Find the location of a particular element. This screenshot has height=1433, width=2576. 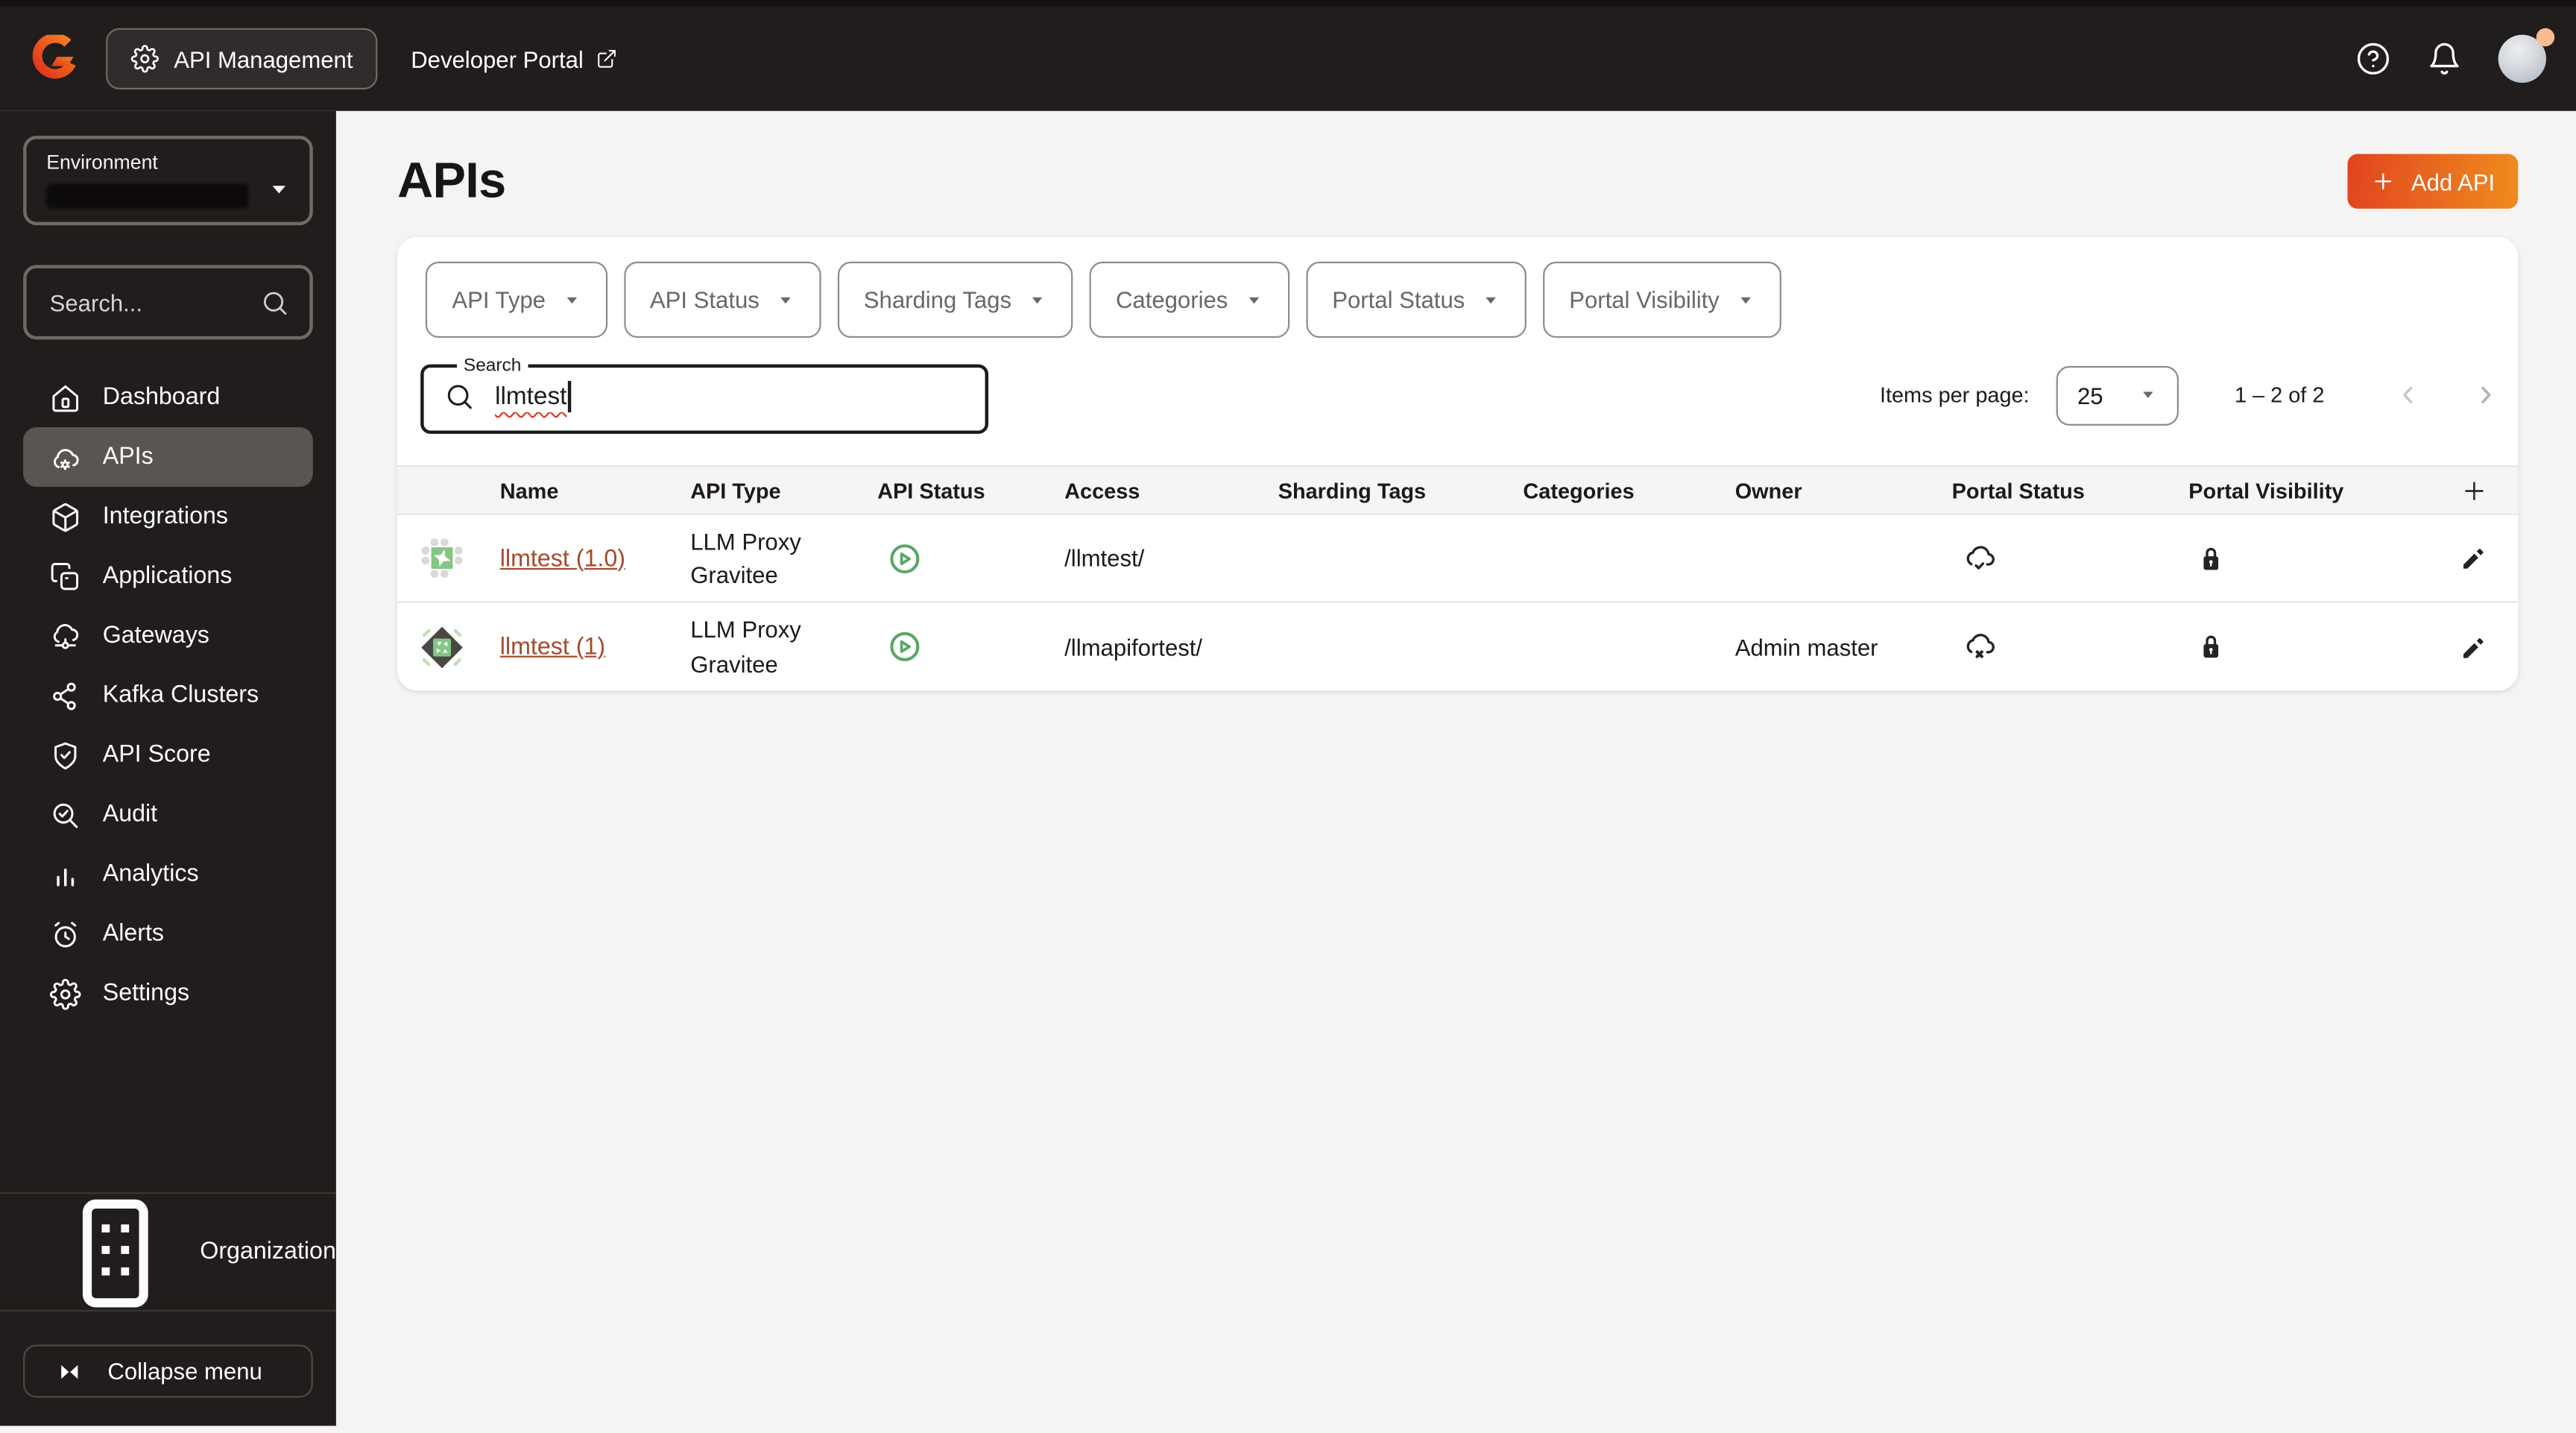

add-api-label: Add API is located at coordinates (2453, 181).